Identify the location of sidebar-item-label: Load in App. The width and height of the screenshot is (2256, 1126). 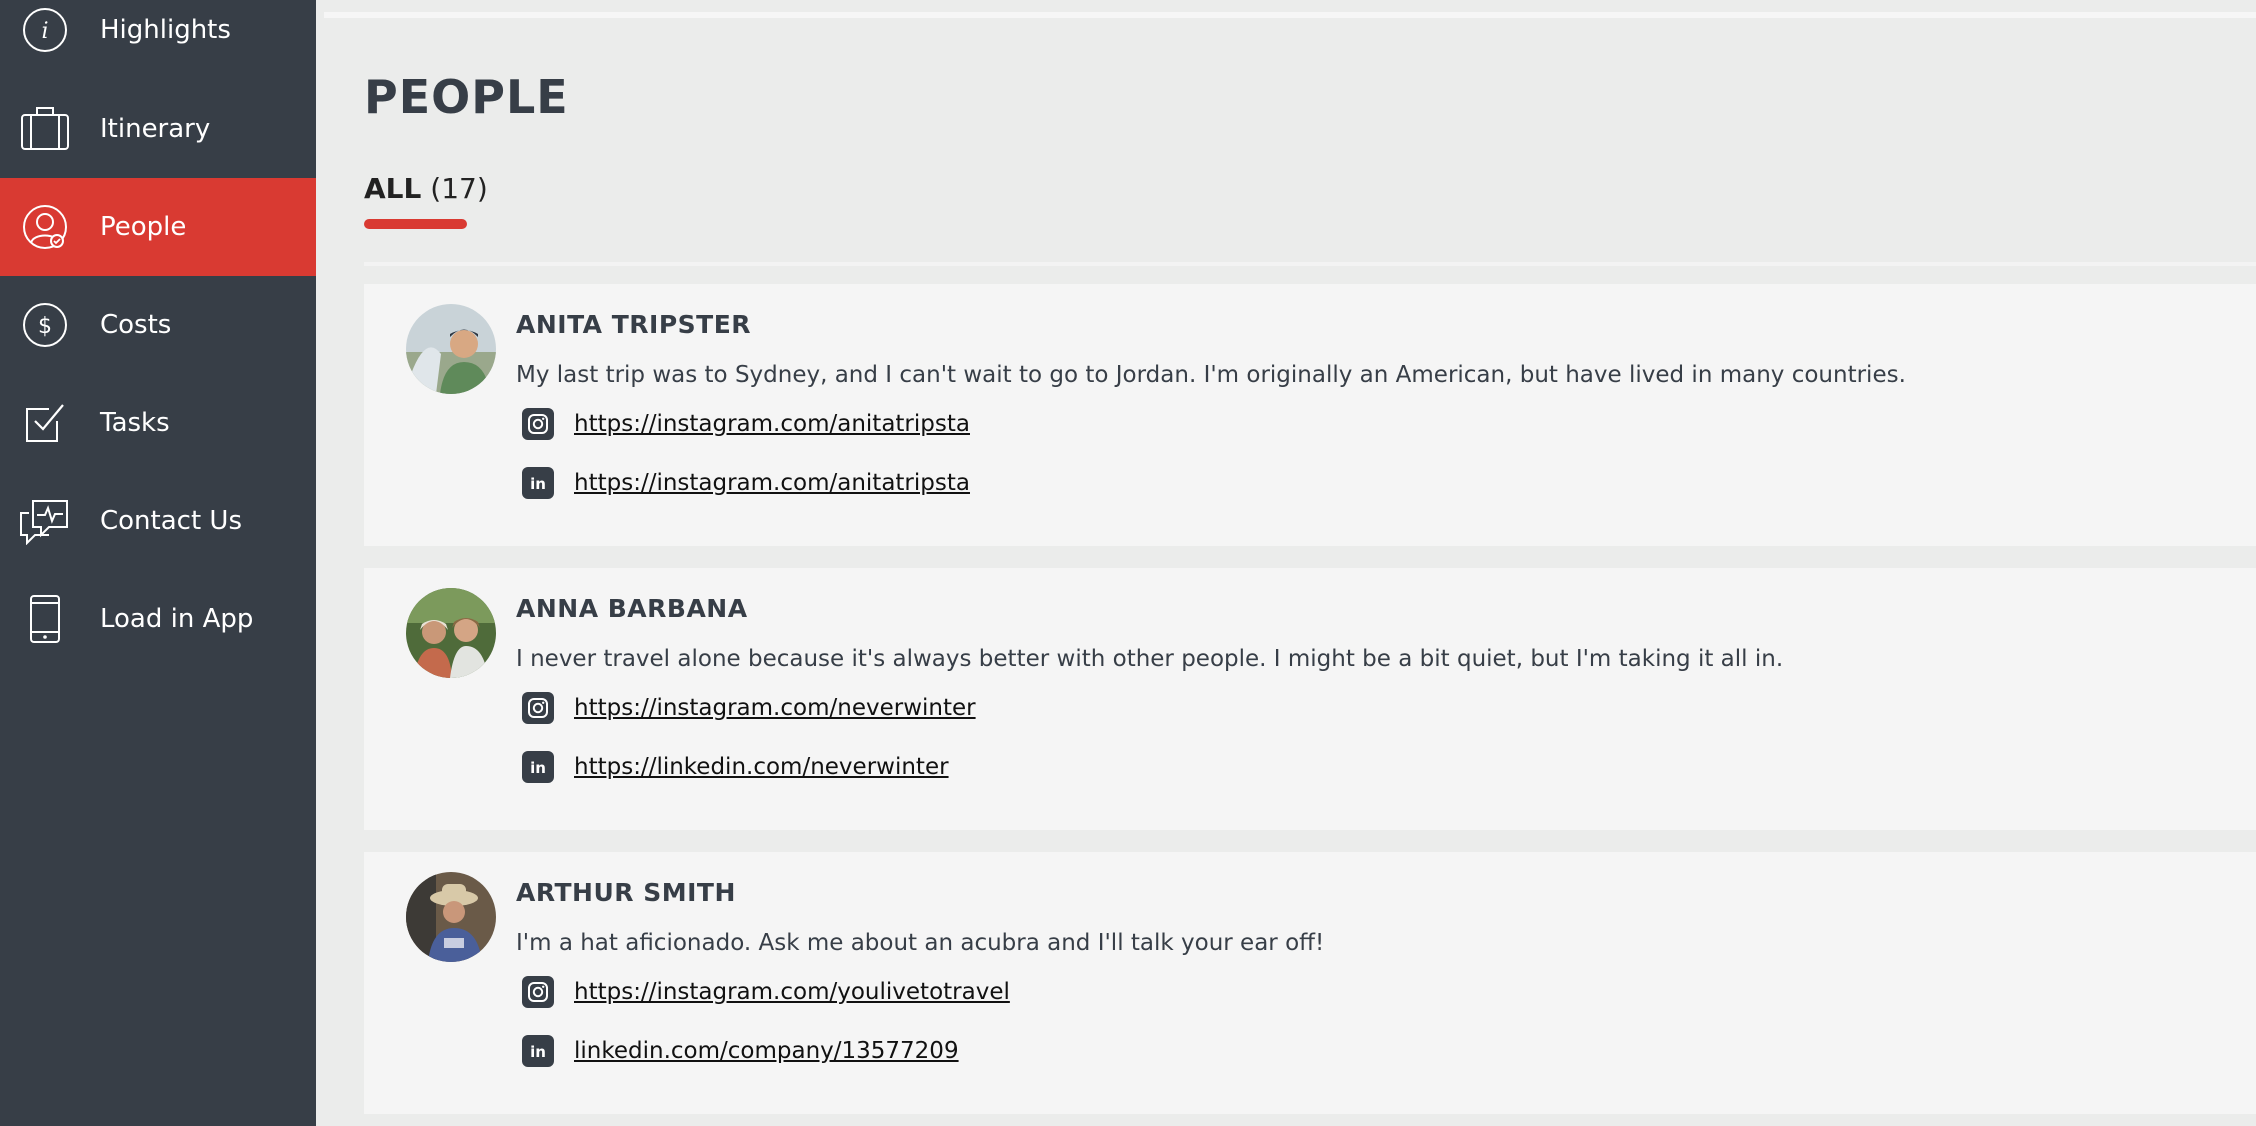
(177, 619).